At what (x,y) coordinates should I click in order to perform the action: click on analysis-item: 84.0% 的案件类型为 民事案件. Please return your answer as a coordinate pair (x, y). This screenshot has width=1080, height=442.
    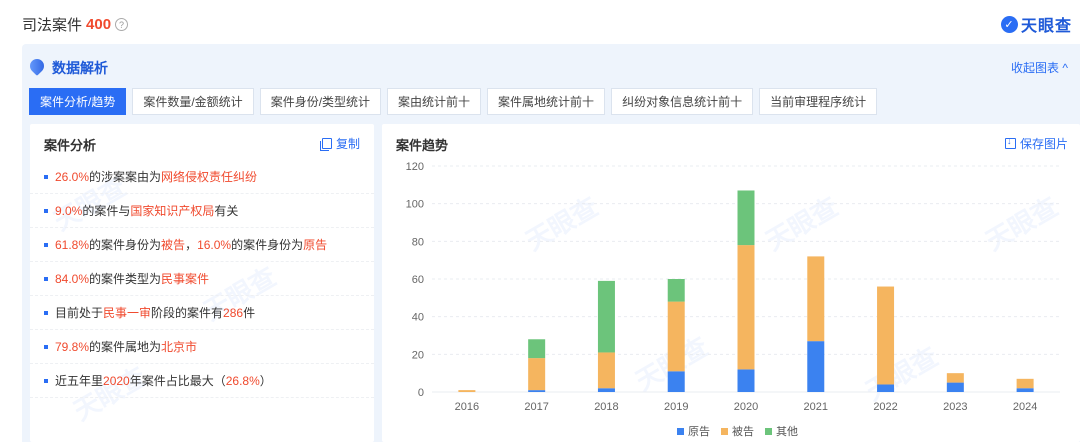
    Looking at the image, I should click on (202, 279).